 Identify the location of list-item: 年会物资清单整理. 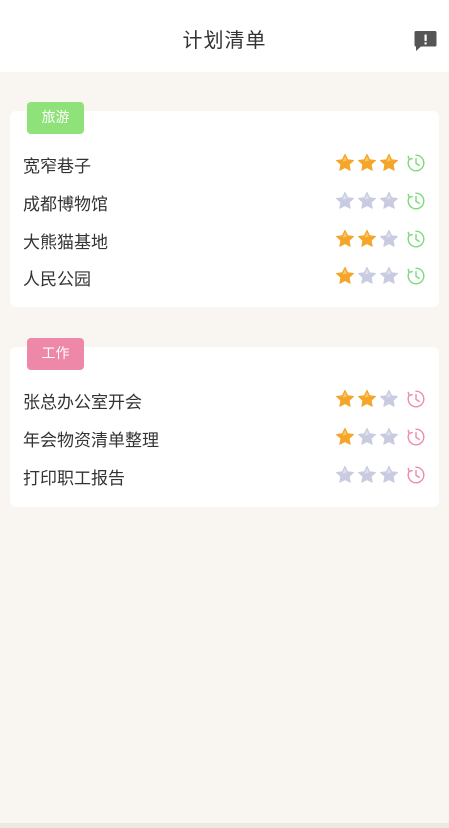
(224, 437).